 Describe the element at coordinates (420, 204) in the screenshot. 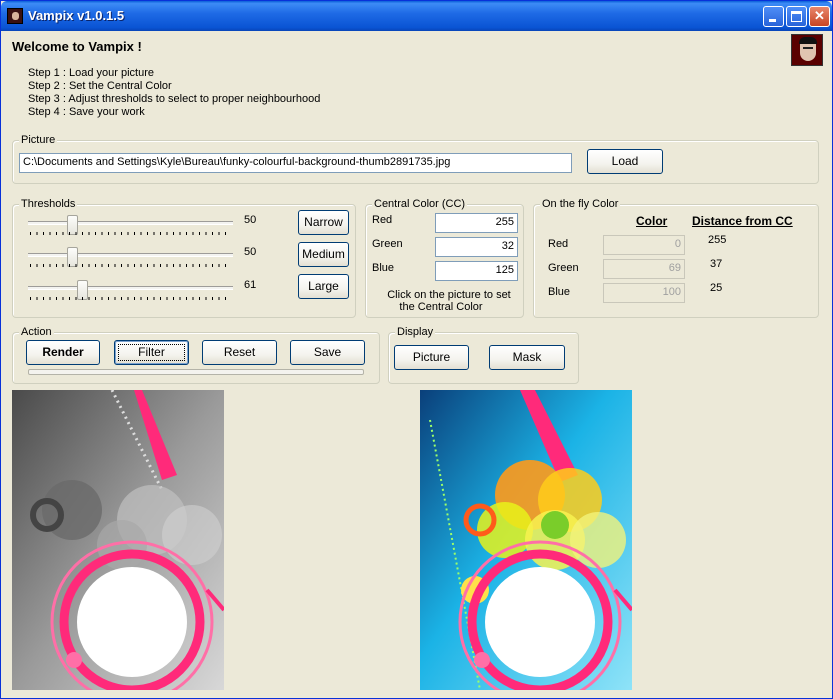

I see `central-color-group-label: Central Color (CC)` at that location.